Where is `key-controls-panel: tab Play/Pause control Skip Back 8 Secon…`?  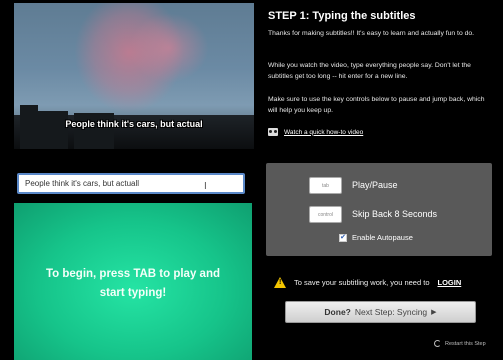 key-controls-panel: tab Play/Pause control Skip Back 8 Secon… is located at coordinates (379, 209).